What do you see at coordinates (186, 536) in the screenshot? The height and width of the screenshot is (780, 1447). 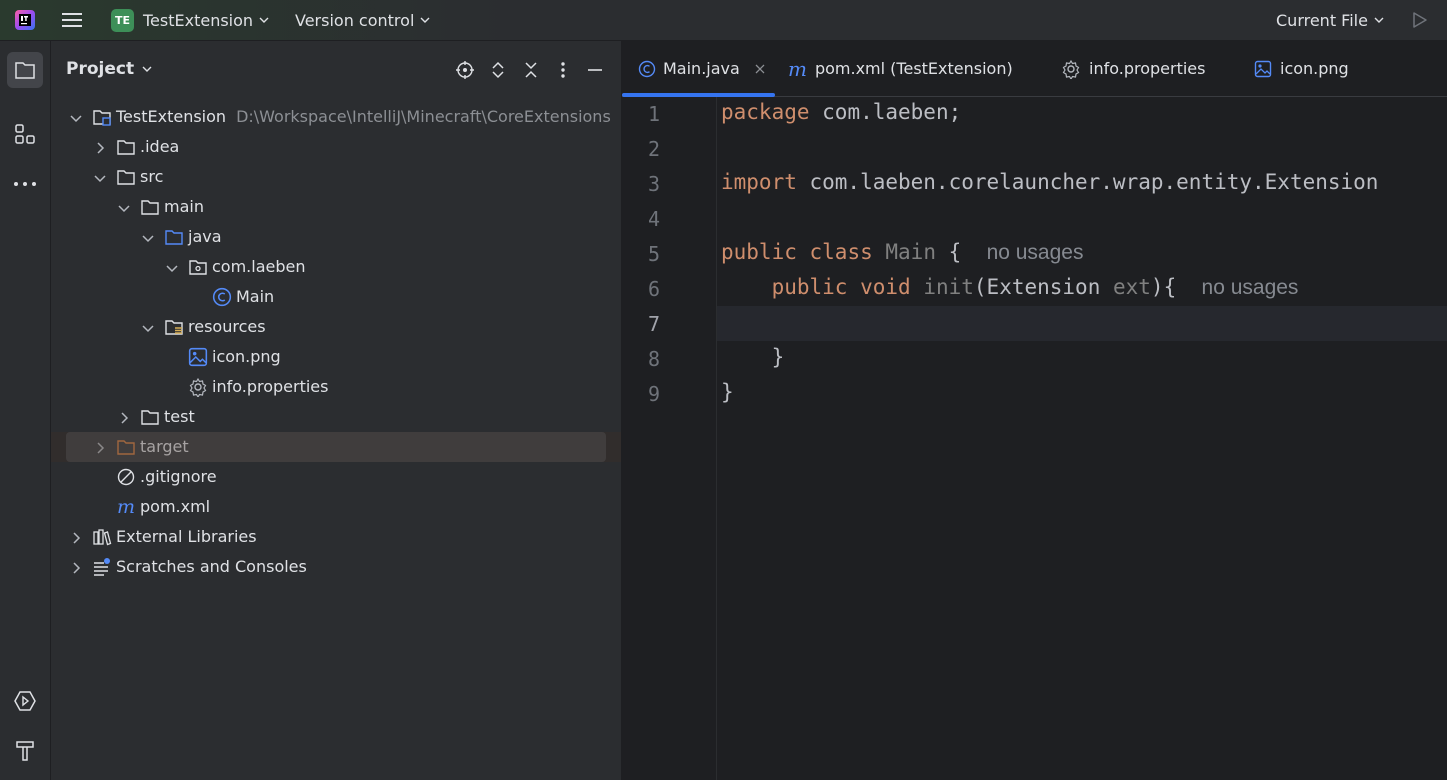 I see `tree-item-label: External Libraries` at bounding box center [186, 536].